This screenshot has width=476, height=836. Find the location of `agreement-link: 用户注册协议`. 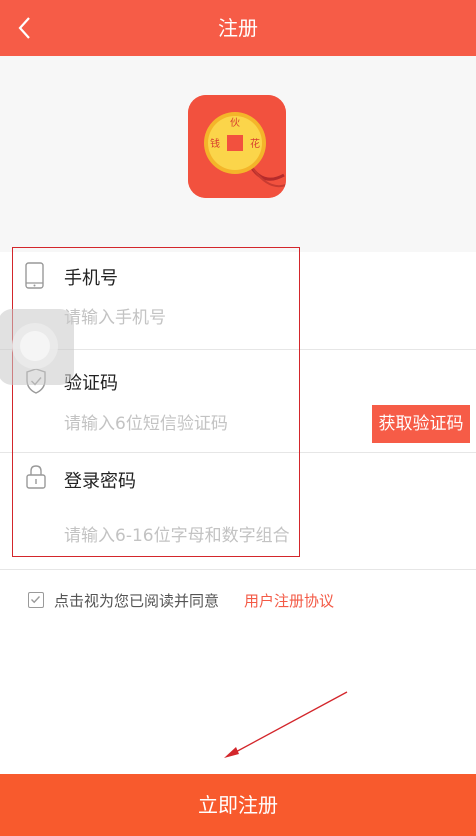

agreement-link: 用户注册协议 is located at coordinates (289, 601).